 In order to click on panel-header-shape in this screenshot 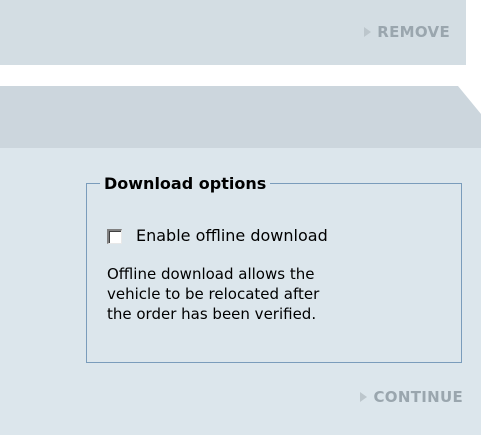, I will do `click(240, 117)`.